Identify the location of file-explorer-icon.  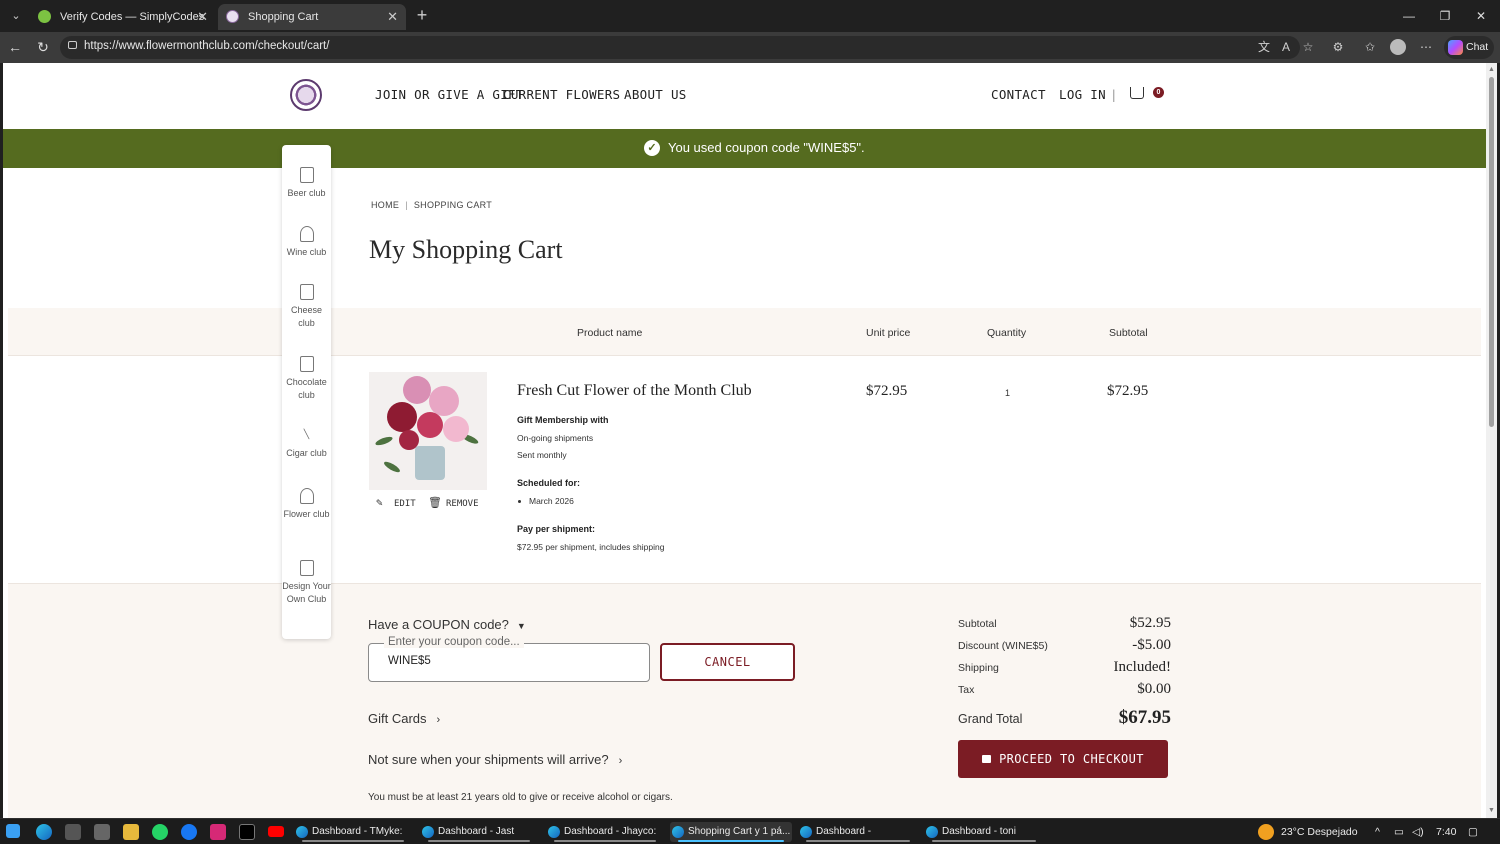
(131, 832).